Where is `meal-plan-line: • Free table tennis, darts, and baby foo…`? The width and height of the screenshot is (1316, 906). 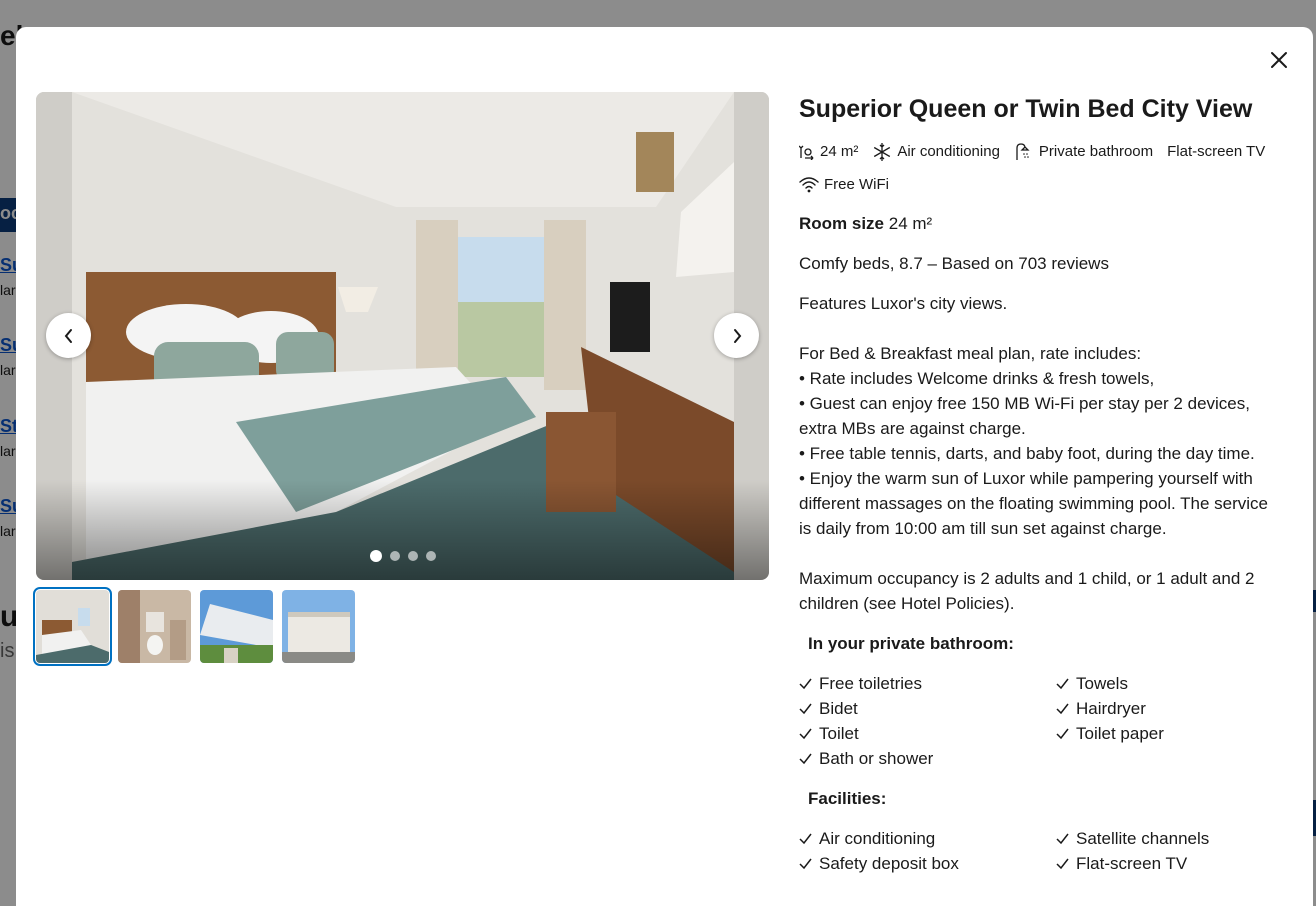 meal-plan-line: • Free table tennis, darts, and baby foo… is located at coordinates (1027, 453).